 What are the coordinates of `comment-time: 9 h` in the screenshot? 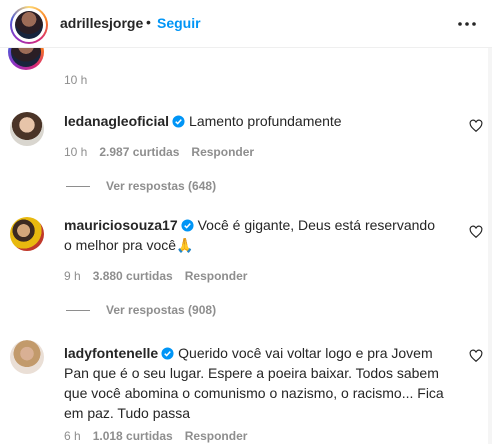 It's located at (72, 276).